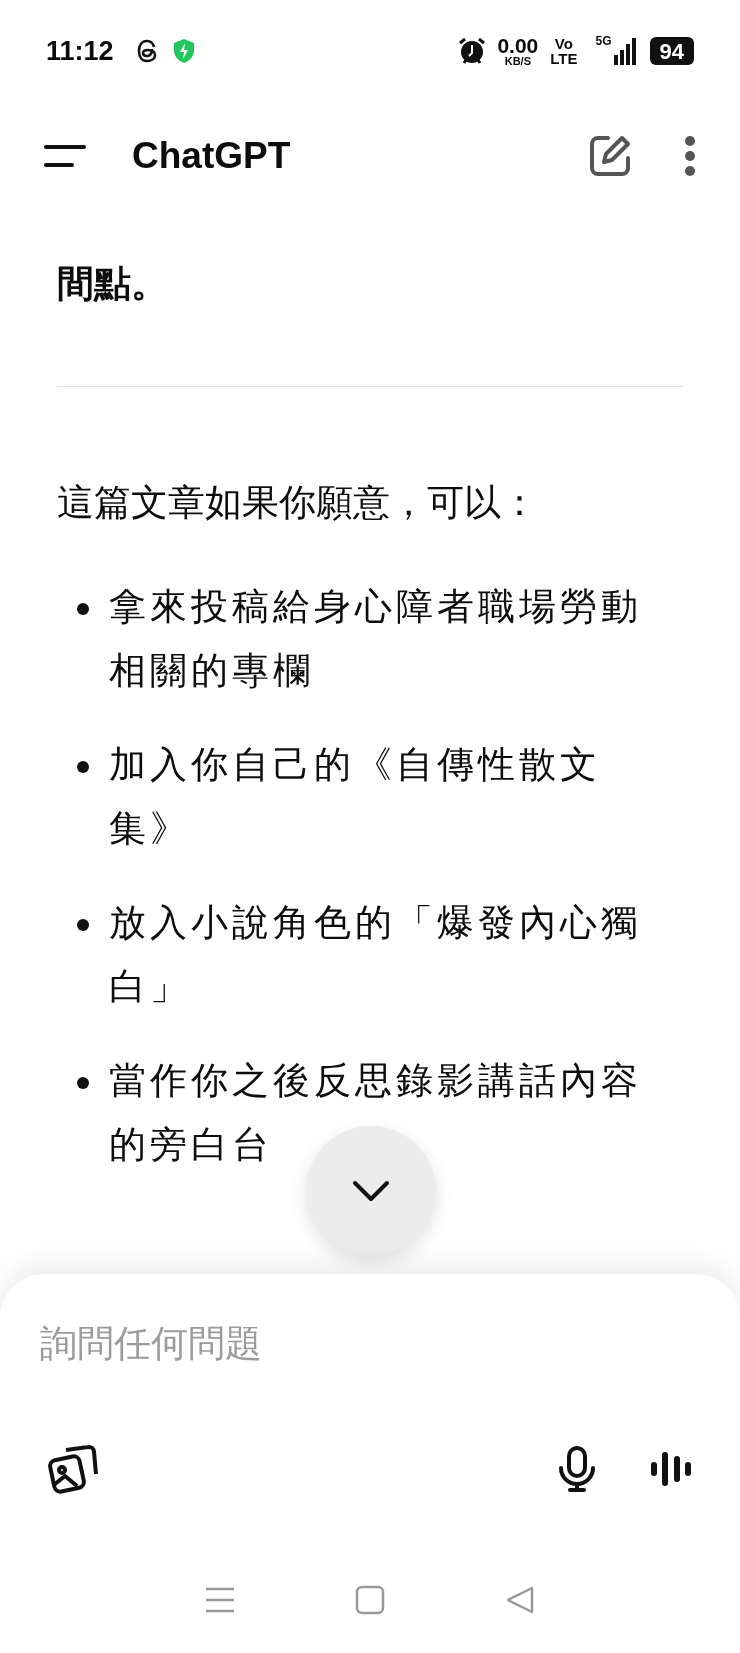  I want to click on list-item-text: 加入你自己的《自傳性散文集》, so click(355, 797).